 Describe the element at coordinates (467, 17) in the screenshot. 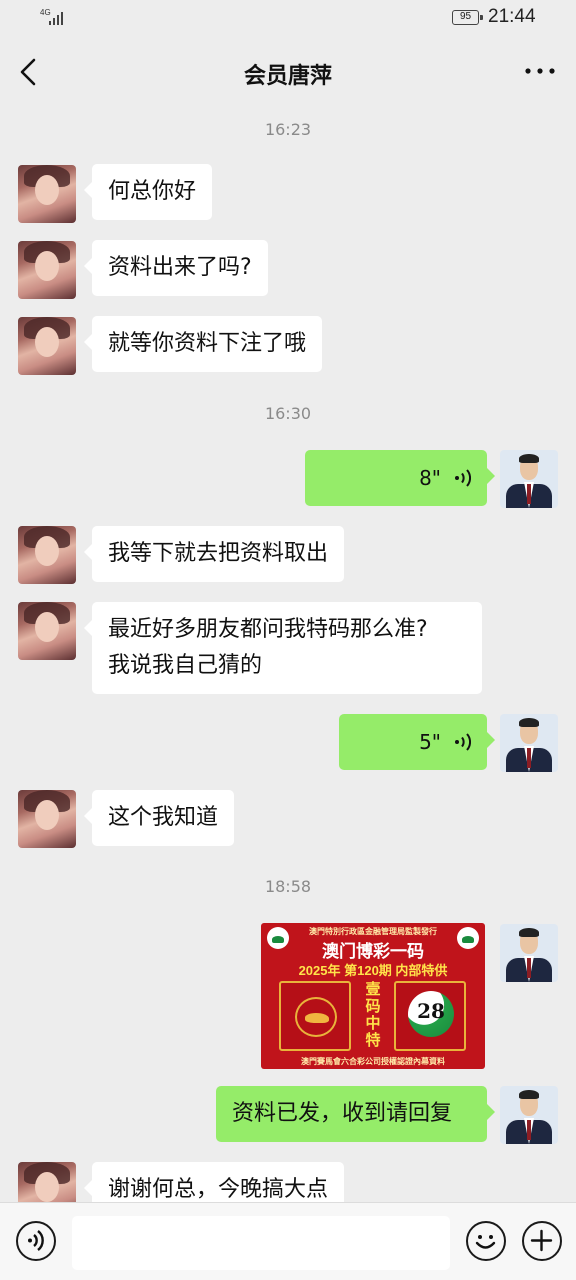

I see `battery-icon: 95` at that location.